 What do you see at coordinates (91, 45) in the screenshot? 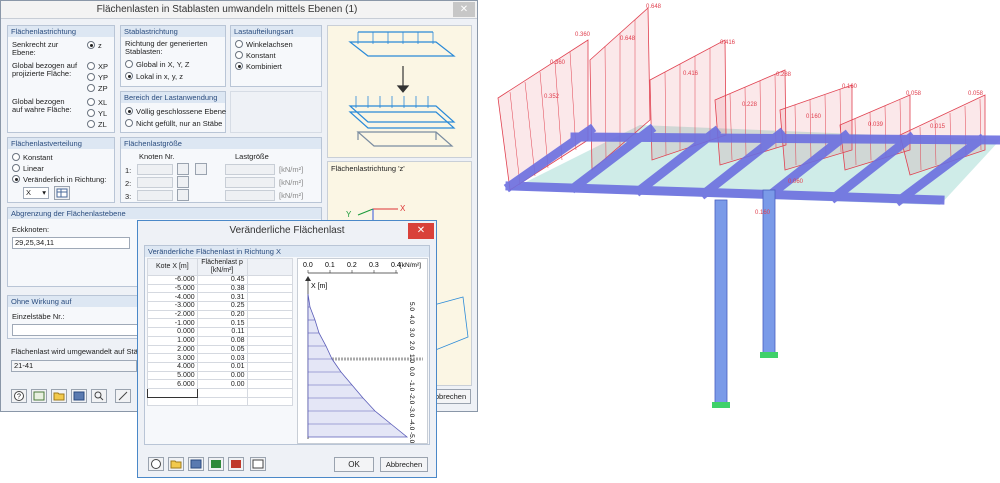
I see `radio-z` at bounding box center [91, 45].